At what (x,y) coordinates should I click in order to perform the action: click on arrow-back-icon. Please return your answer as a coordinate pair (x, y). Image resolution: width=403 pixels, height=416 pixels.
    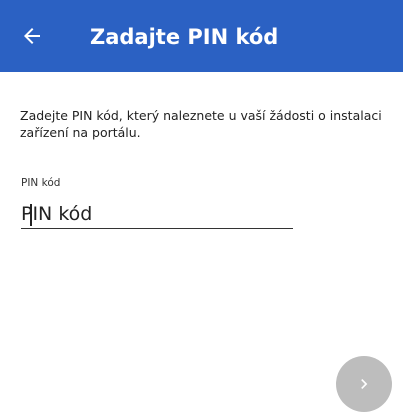
    Looking at the image, I should click on (32, 36).